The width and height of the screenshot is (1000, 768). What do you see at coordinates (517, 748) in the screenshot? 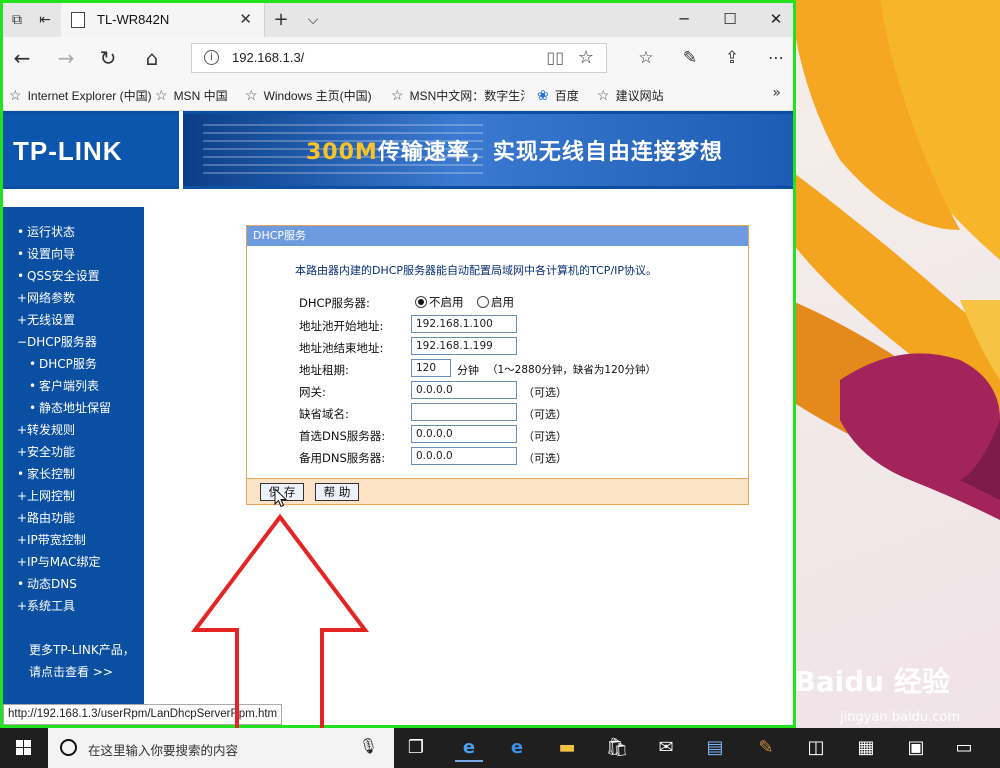
I see `internet-explorer-icon: e` at bounding box center [517, 748].